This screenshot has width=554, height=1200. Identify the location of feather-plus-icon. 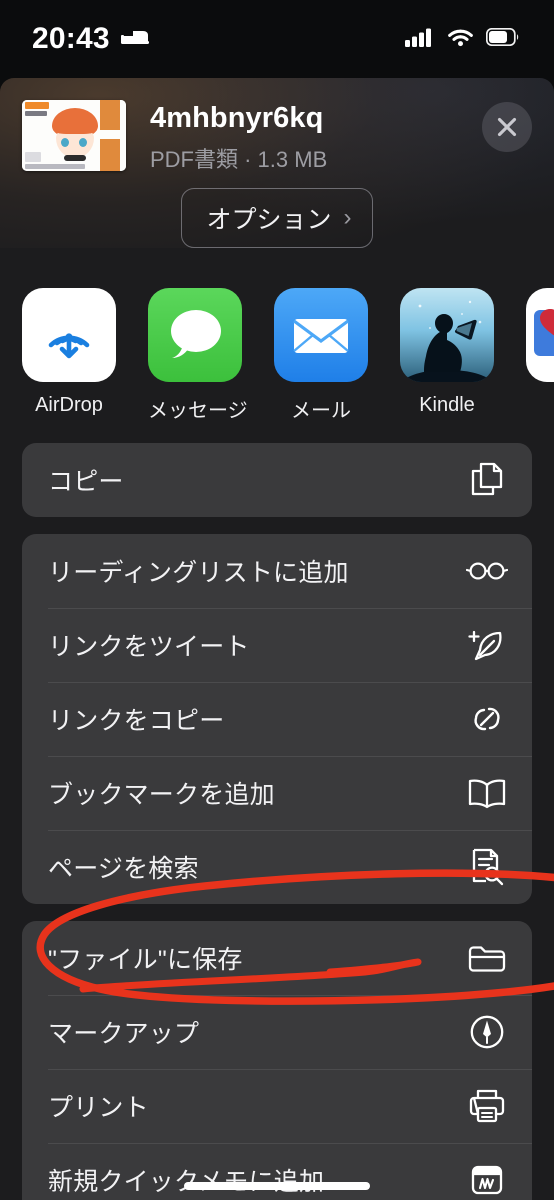
(487, 645).